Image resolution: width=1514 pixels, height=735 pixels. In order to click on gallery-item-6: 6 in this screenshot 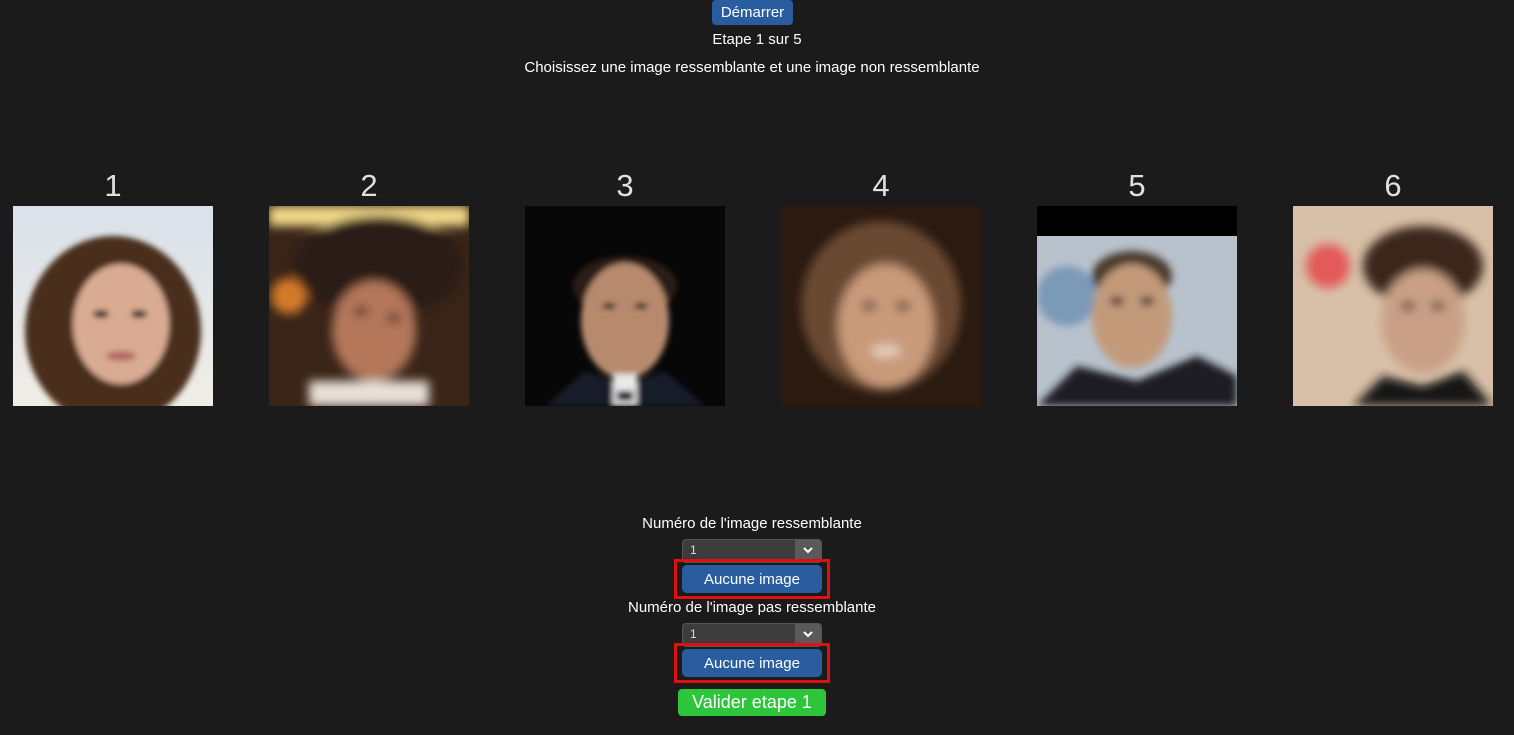, I will do `click(1393, 287)`.